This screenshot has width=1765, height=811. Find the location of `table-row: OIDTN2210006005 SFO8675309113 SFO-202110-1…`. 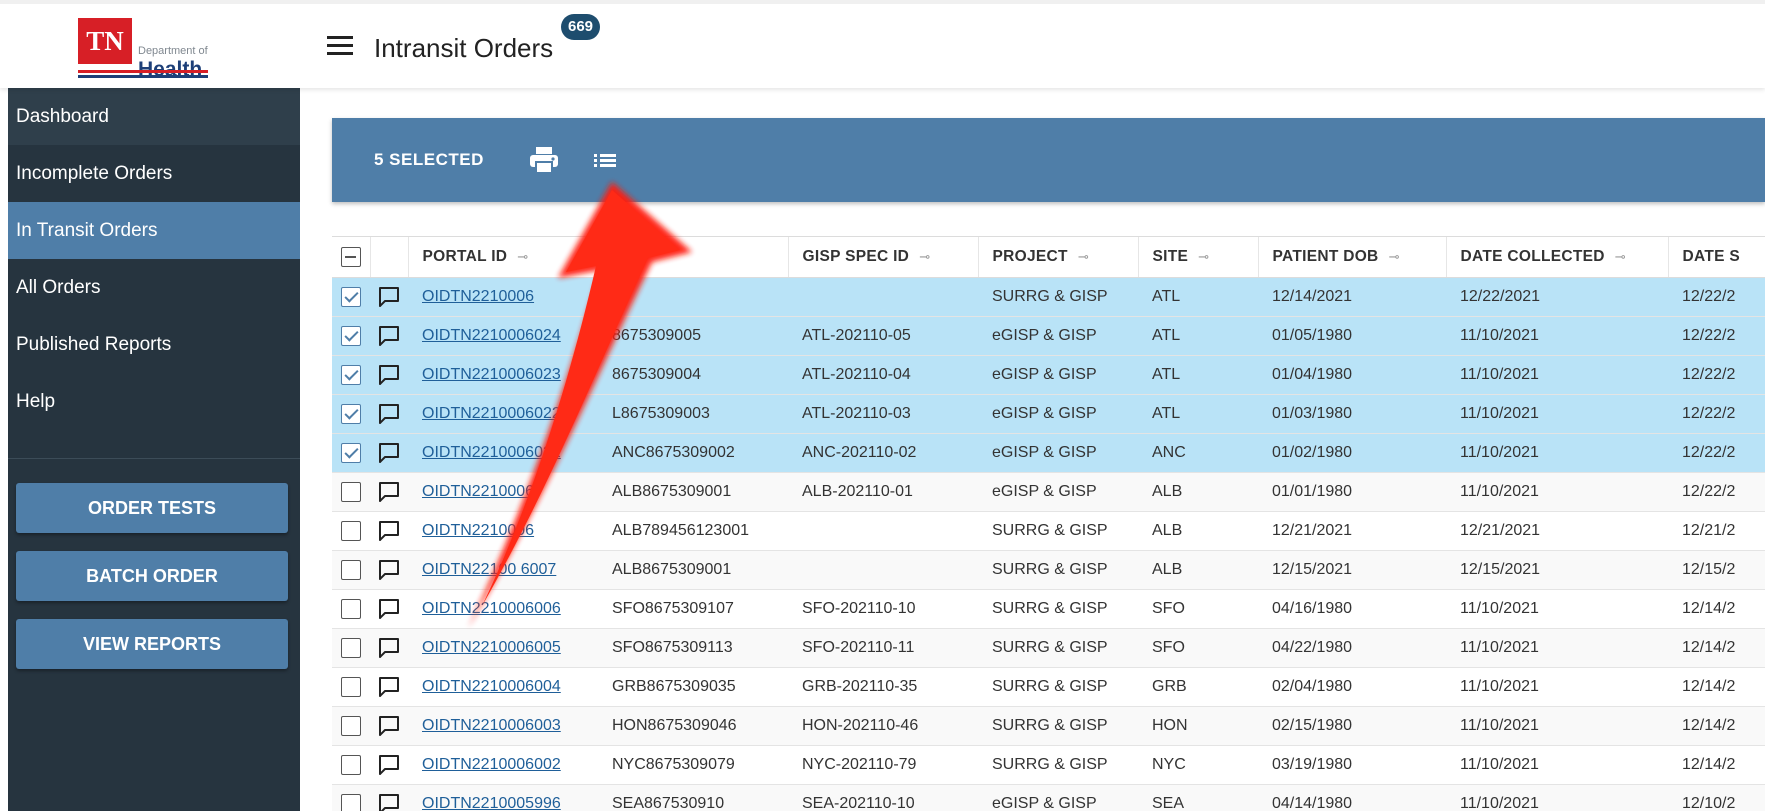

table-row: OIDTN2210006005 SFO8675309113 SFO-202110-1… is located at coordinates (1048, 648).